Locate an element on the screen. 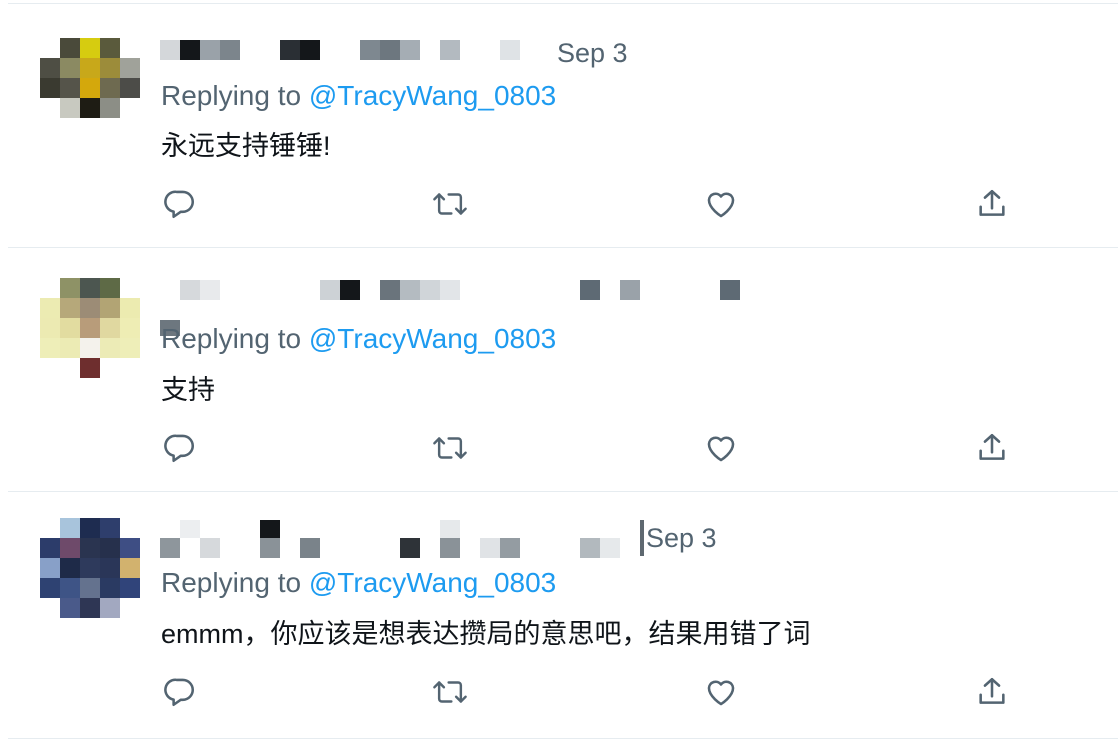 This screenshot has width=1118, height=744. tweet-text: emmm，你应该是想表达攒局的意思吧，结果用错了词 is located at coordinates (486, 634).